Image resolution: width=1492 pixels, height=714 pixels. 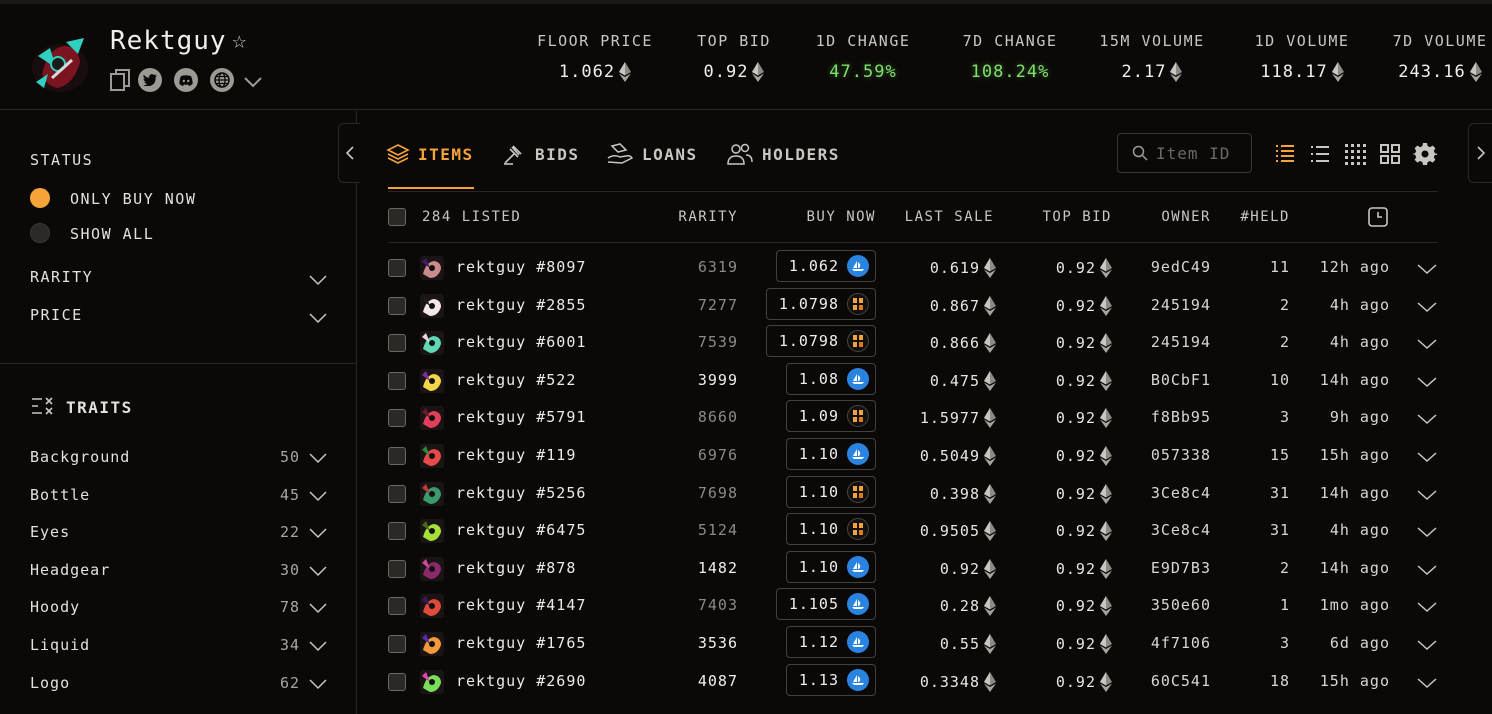 I want to click on trait-filter-logo: Logo 62, so click(x=180, y=685).